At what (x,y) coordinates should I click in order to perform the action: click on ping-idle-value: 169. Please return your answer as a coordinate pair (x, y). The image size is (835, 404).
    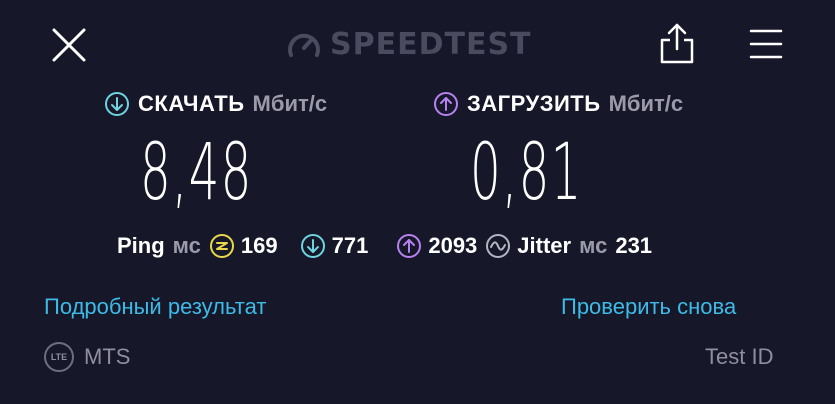
    Looking at the image, I should click on (259, 245).